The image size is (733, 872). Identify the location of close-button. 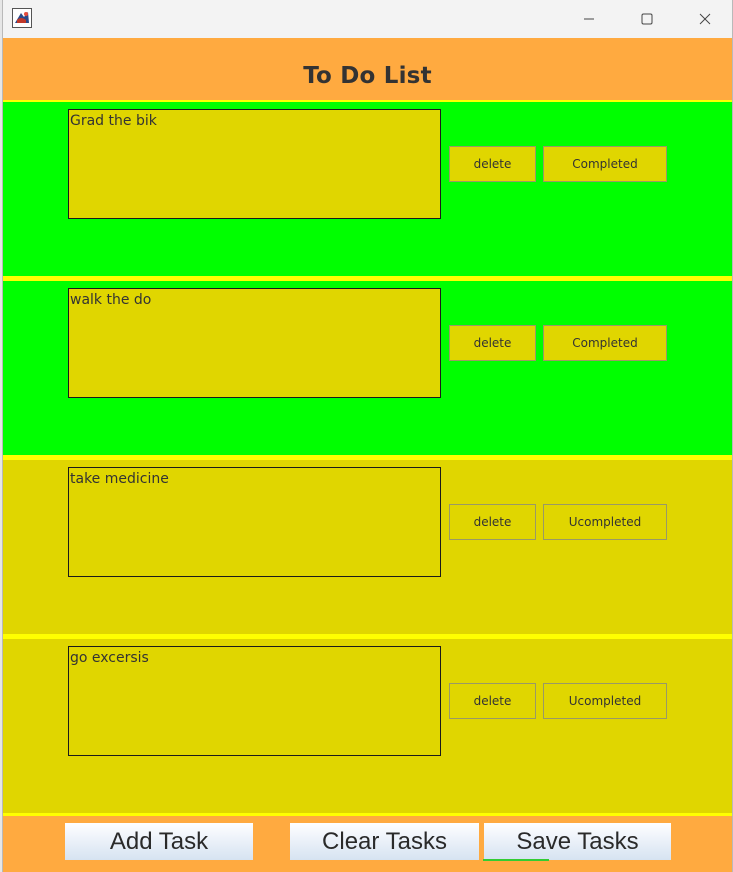
(704, 19).